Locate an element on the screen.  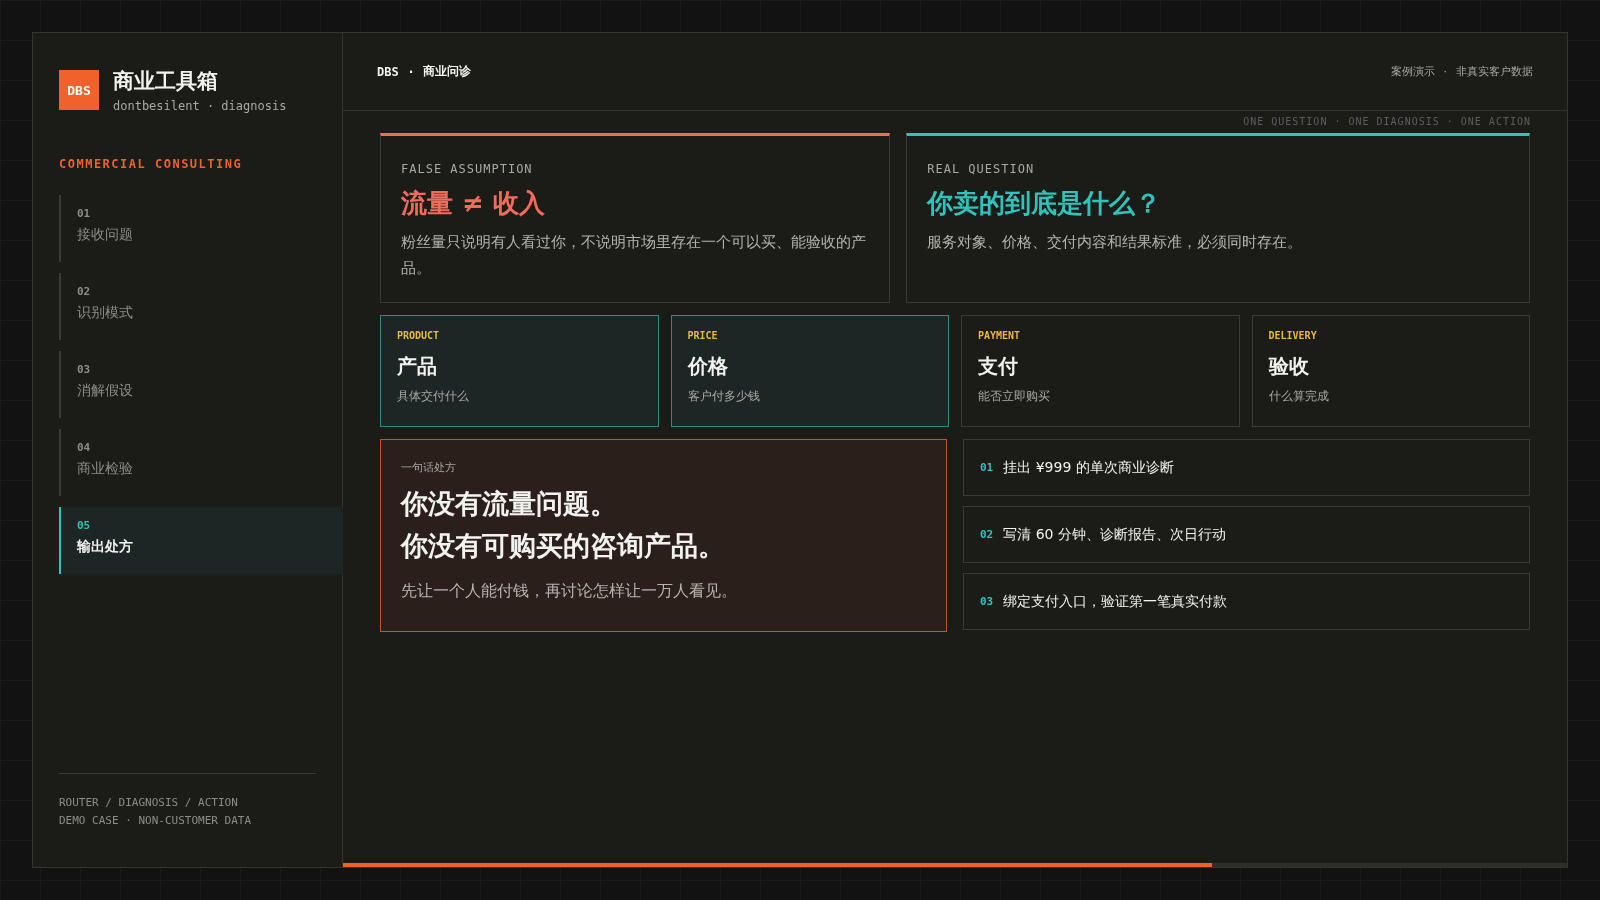
pillar-description: 能否立即购买 is located at coordinates (1014, 396).